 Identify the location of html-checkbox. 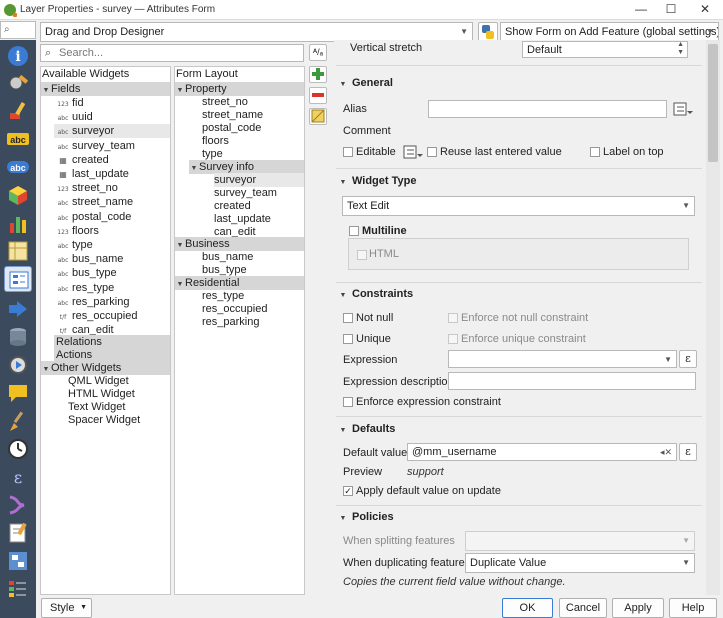
(362, 255).